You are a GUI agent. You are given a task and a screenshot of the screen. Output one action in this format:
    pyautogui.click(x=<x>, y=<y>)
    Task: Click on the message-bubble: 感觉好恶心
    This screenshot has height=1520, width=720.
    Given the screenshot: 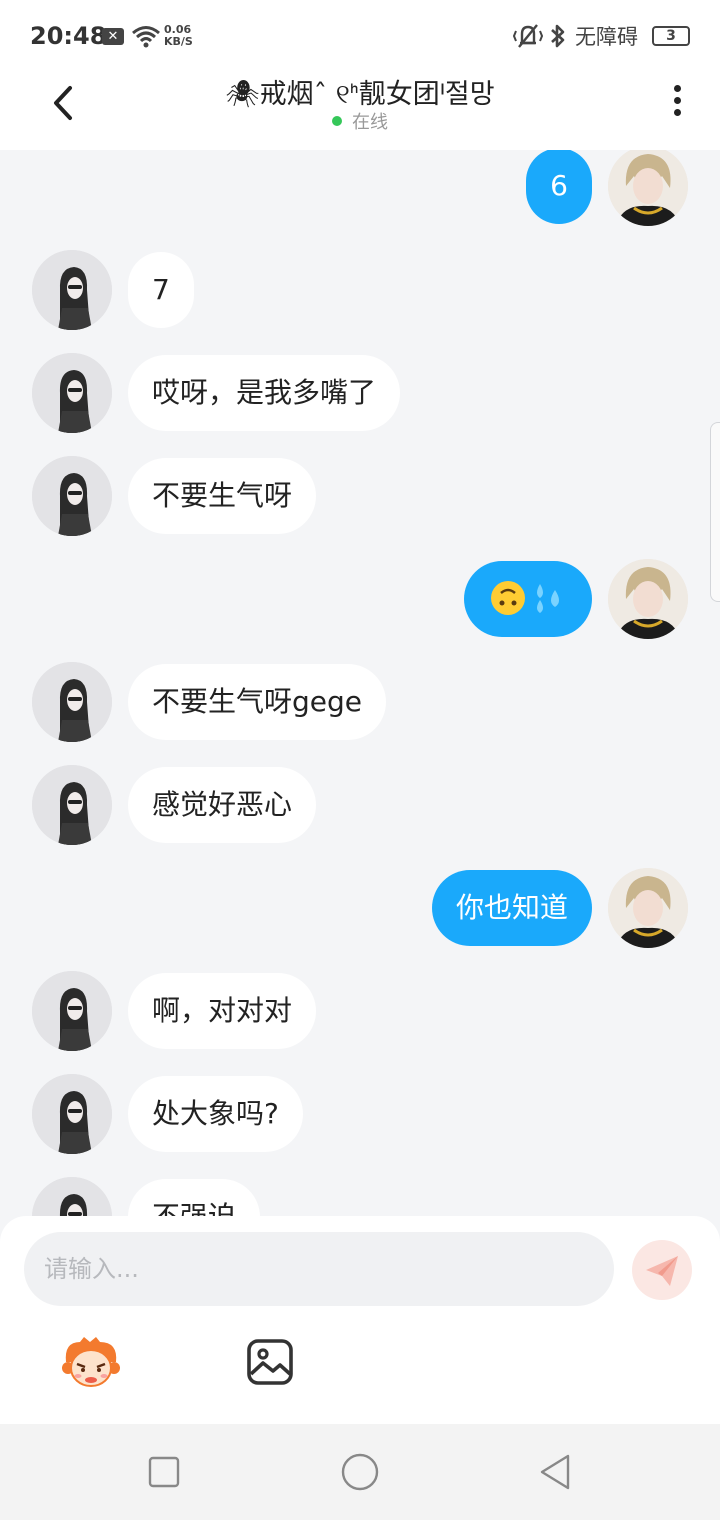 What is the action you would take?
    pyautogui.click(x=222, y=805)
    